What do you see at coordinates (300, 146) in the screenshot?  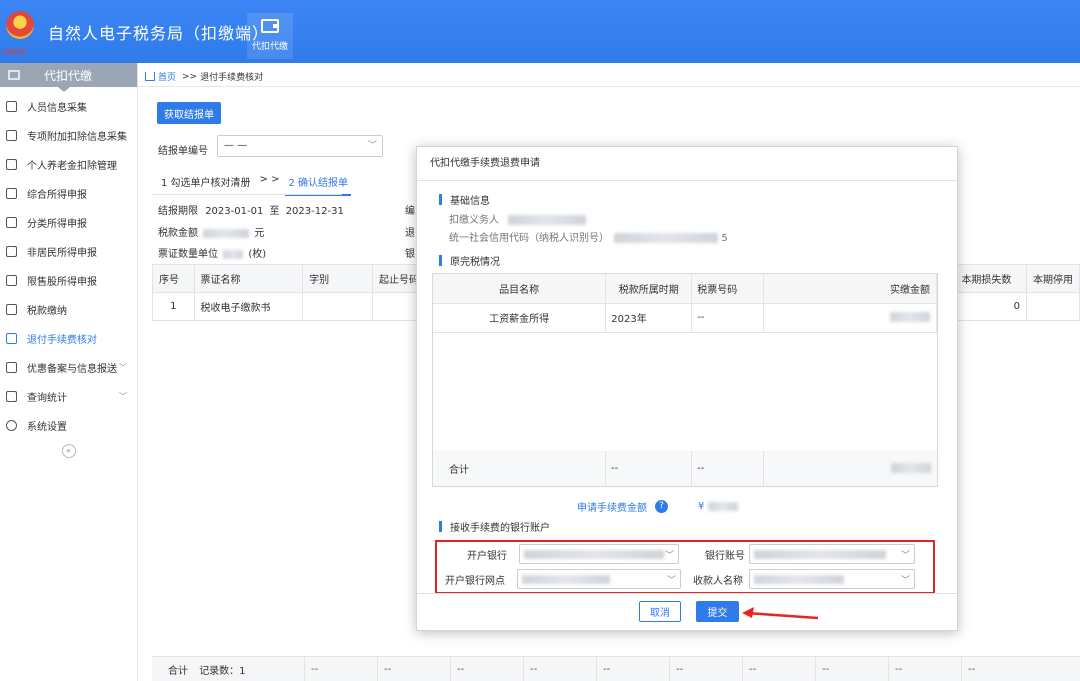 I see `report-no-select: — — ﹀` at bounding box center [300, 146].